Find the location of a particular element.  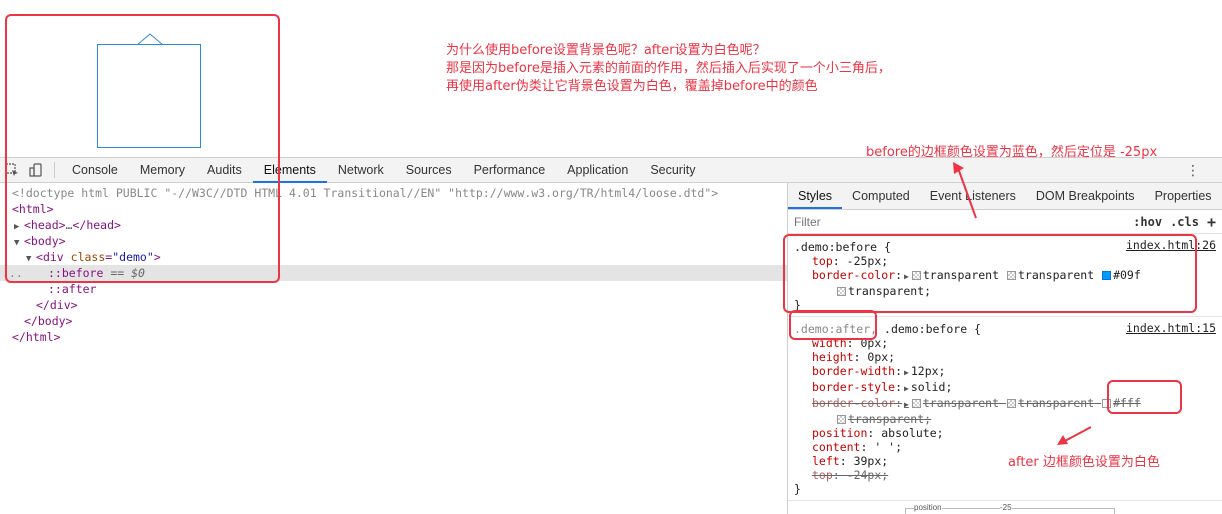

tab-styles: Styles is located at coordinates (815, 196).